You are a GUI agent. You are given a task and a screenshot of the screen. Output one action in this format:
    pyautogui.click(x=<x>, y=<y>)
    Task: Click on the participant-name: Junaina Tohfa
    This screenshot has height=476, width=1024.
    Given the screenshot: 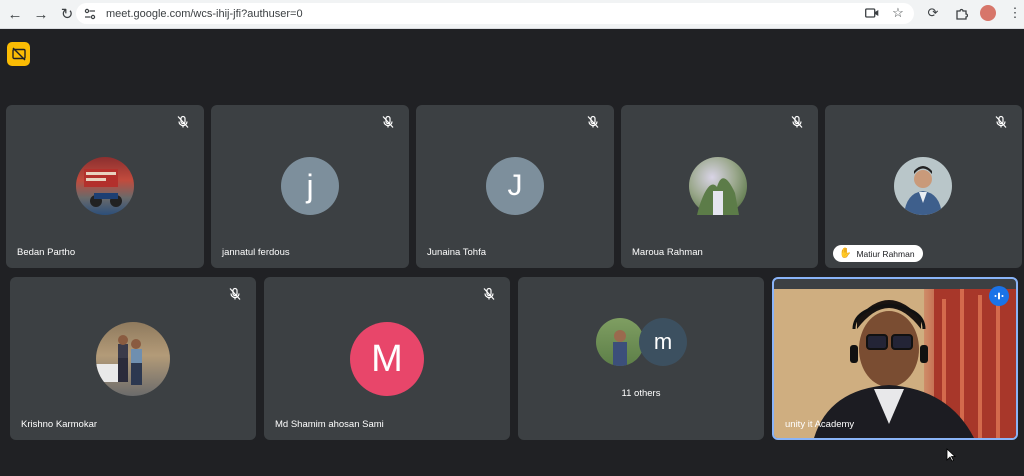 What is the action you would take?
    pyautogui.click(x=456, y=252)
    